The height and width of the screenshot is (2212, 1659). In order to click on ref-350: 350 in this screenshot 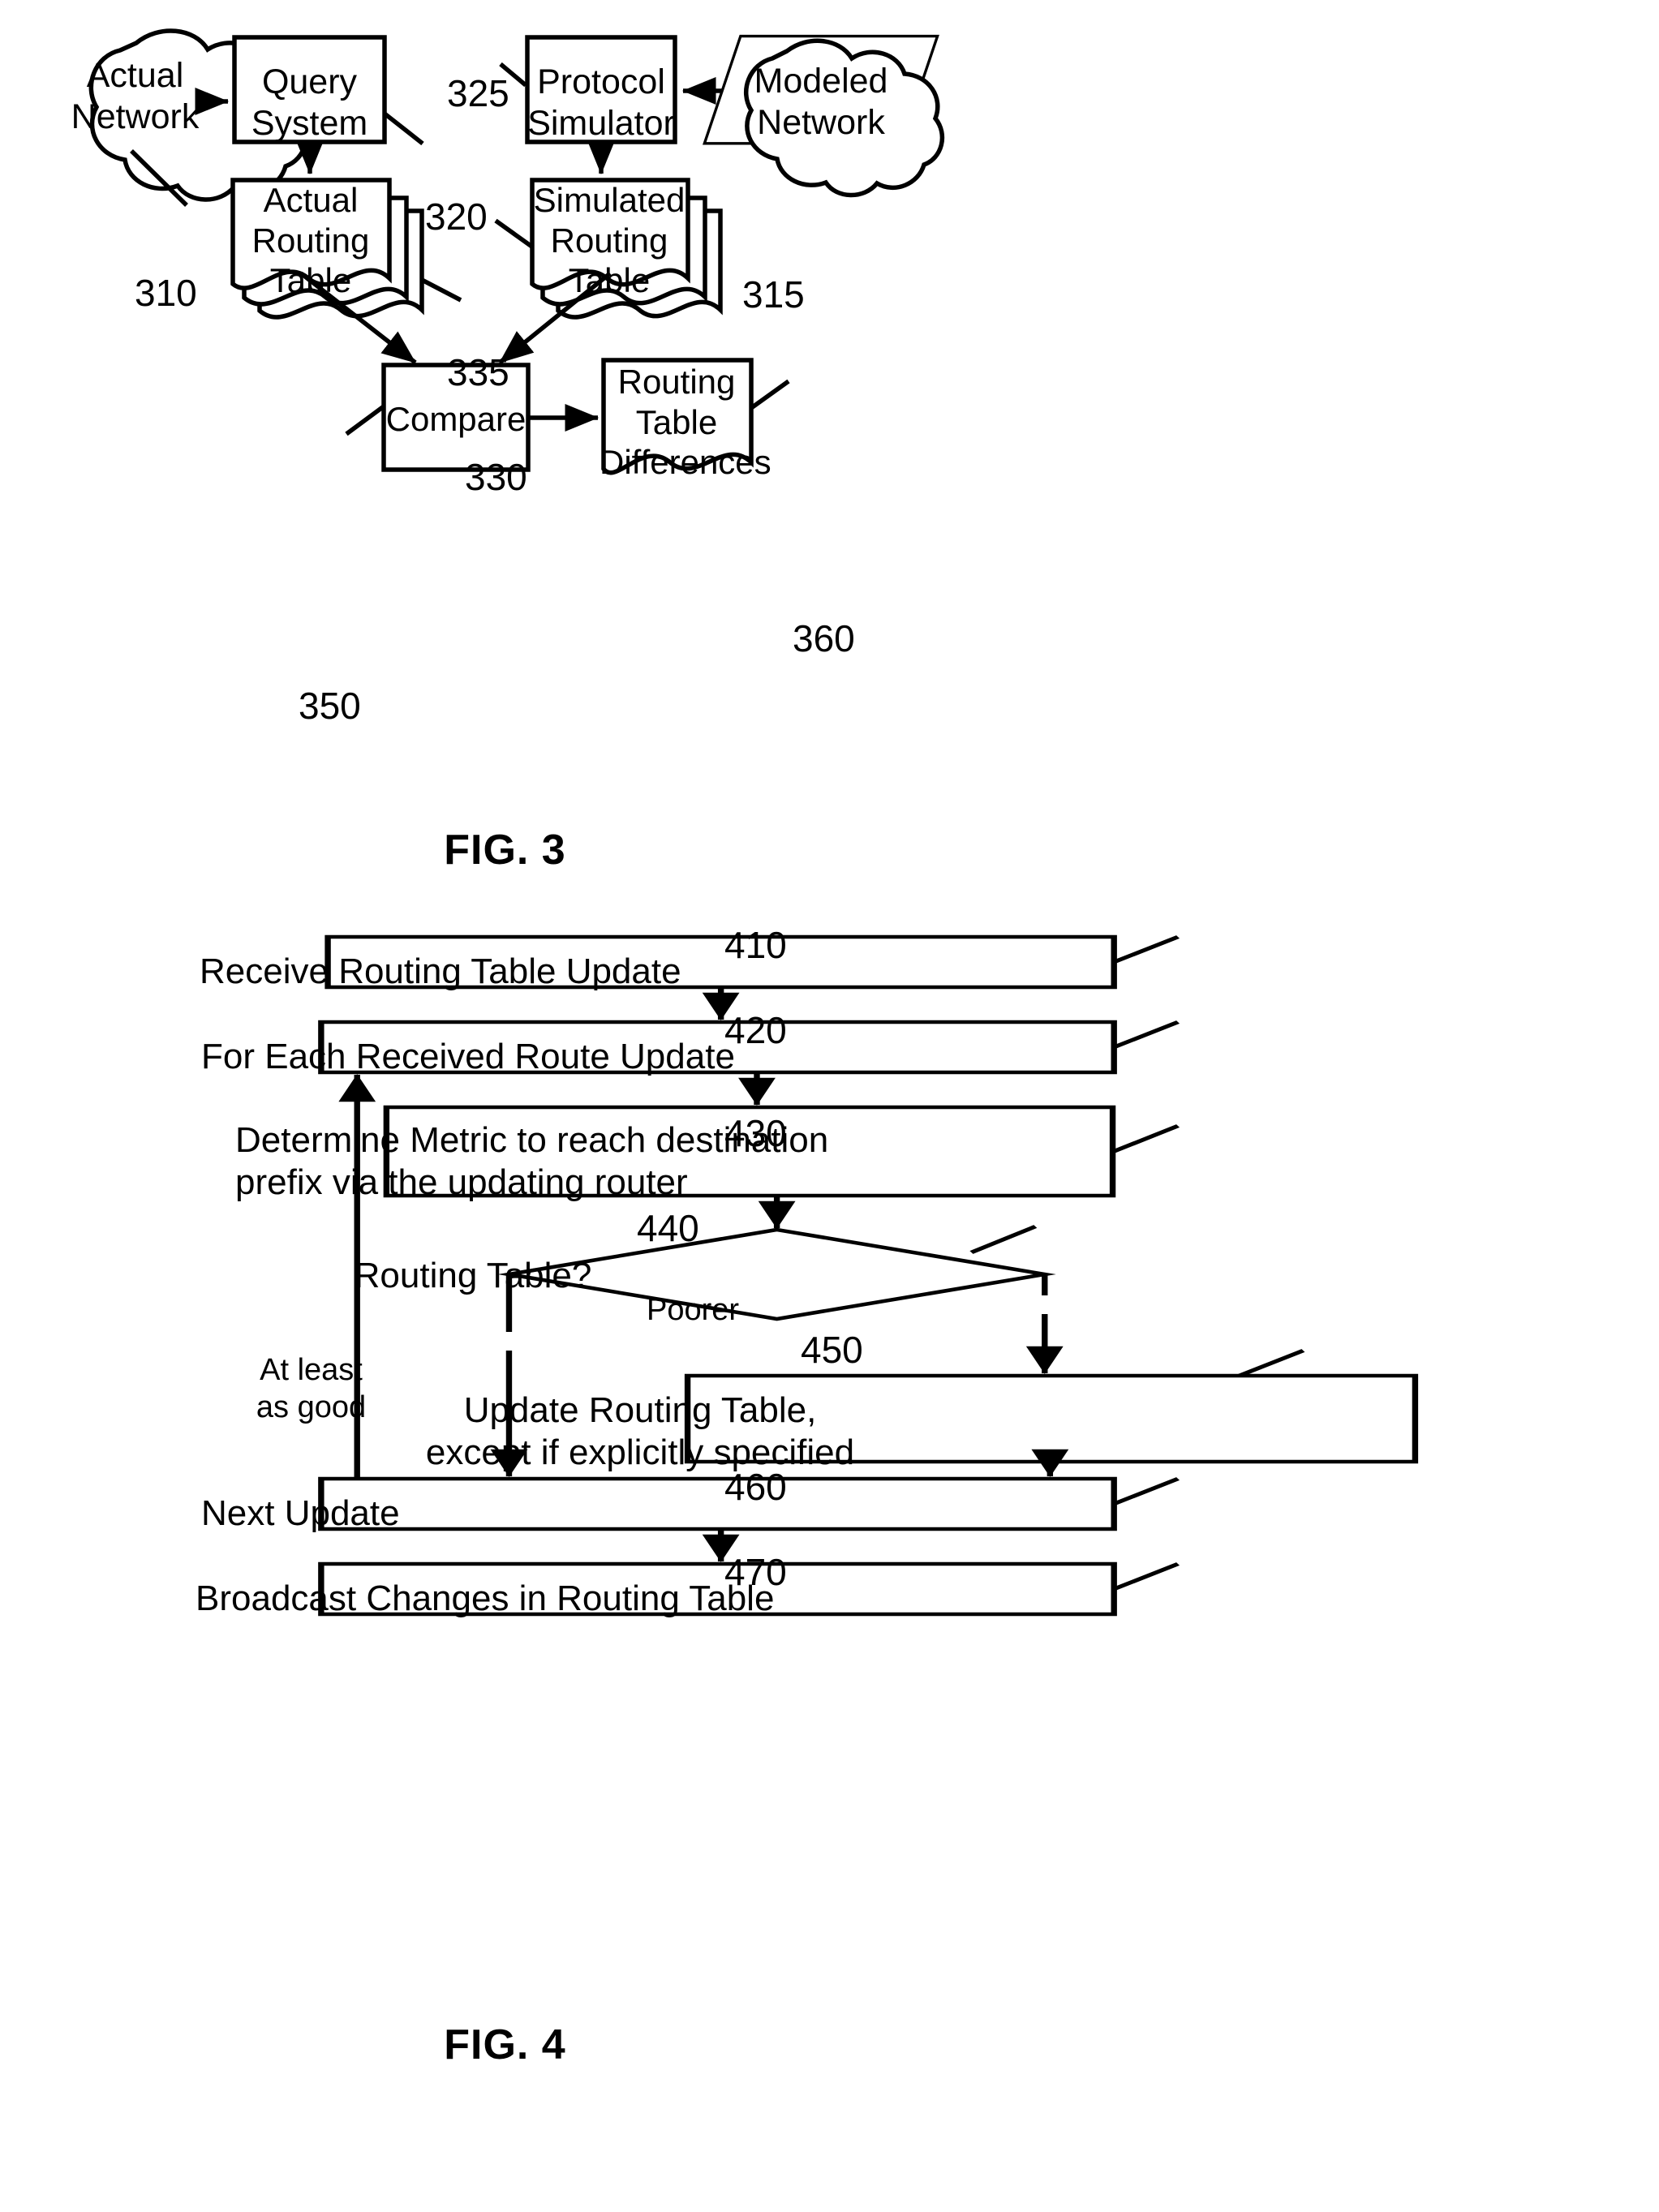, I will do `click(330, 706)`.